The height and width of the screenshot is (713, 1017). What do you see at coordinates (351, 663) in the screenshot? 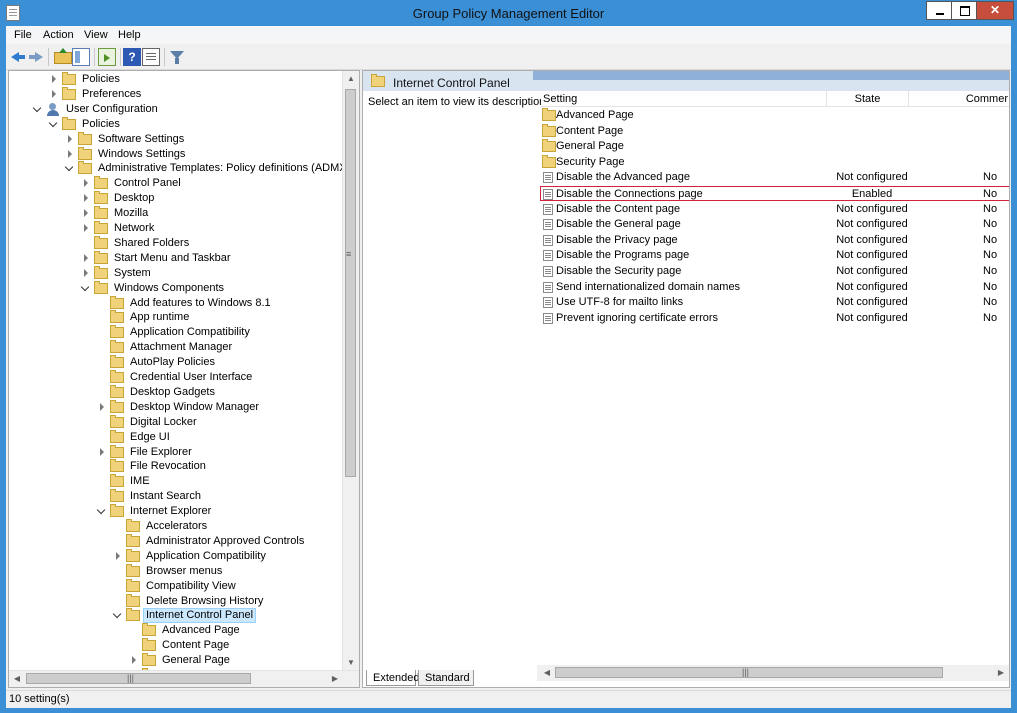
I see `scroll-down-icon: ▼` at bounding box center [351, 663].